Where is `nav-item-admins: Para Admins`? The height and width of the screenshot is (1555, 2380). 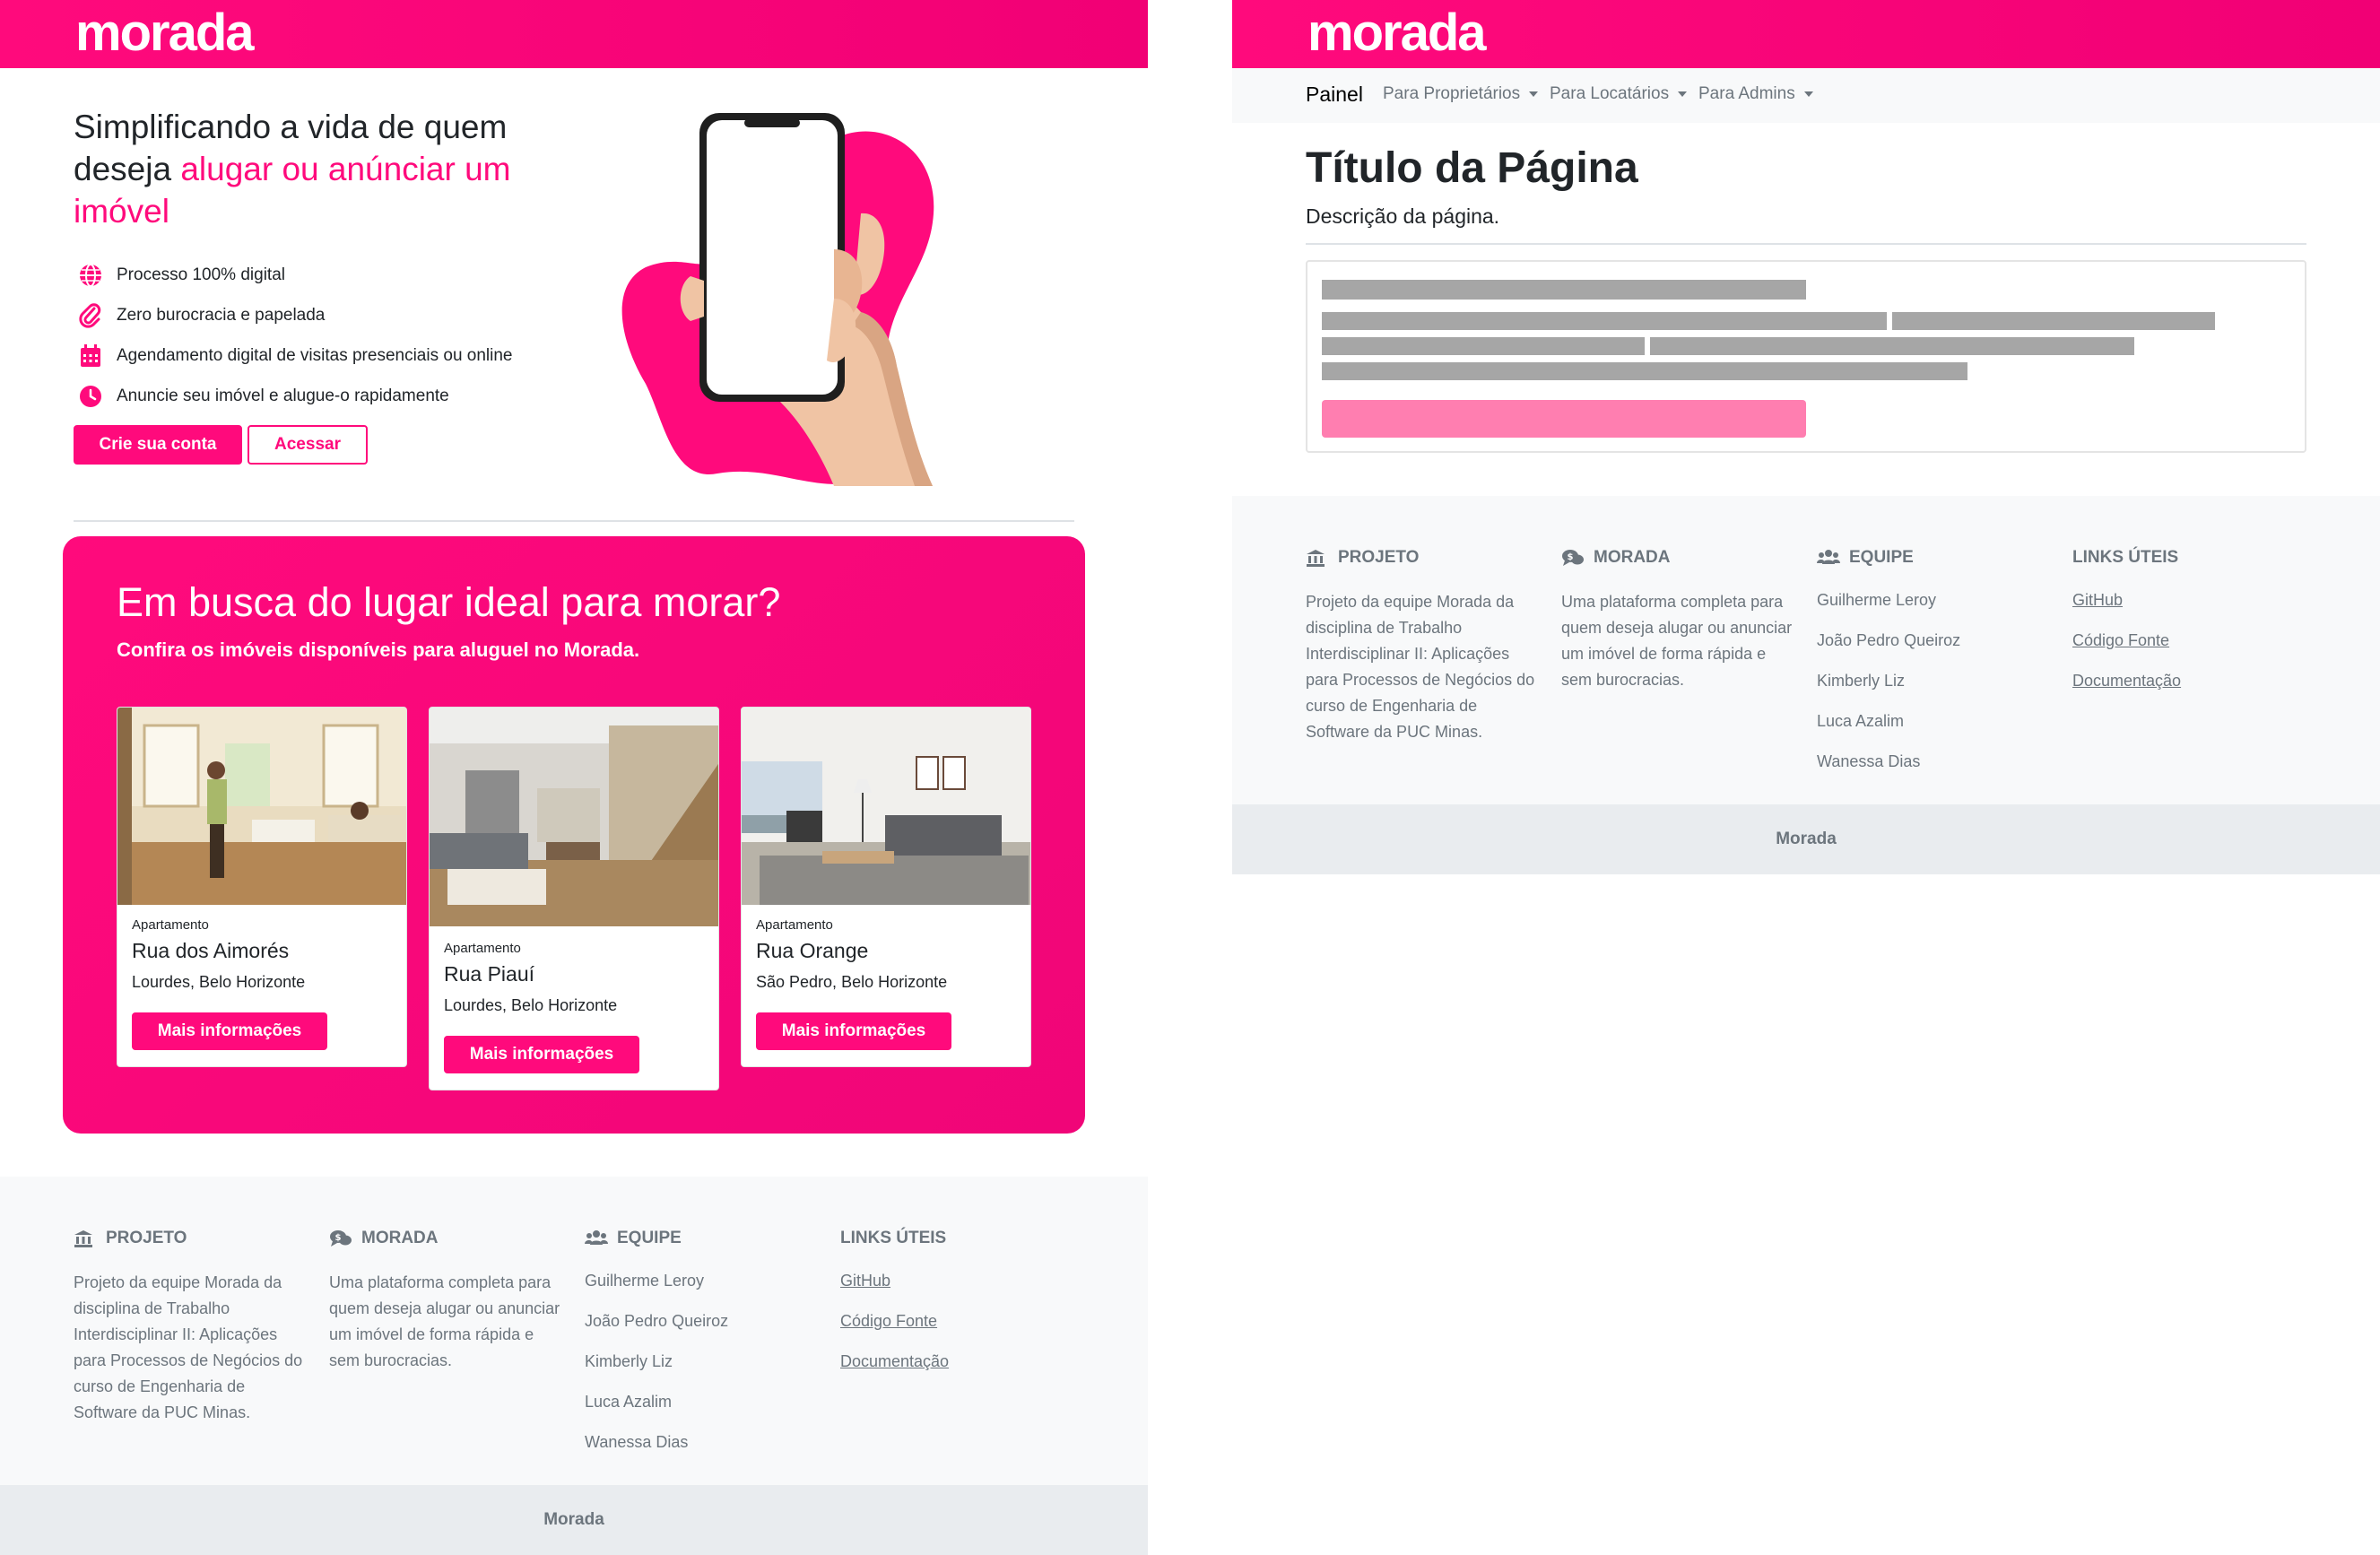
nav-item-admins: Para Admins is located at coordinates (1755, 94).